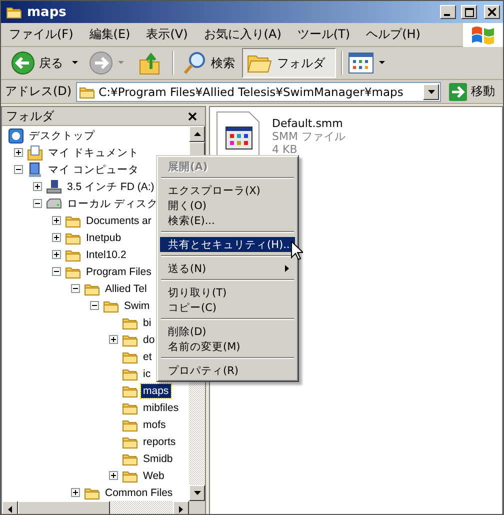 The image size is (504, 515). I want to click on close-button, so click(492, 12).